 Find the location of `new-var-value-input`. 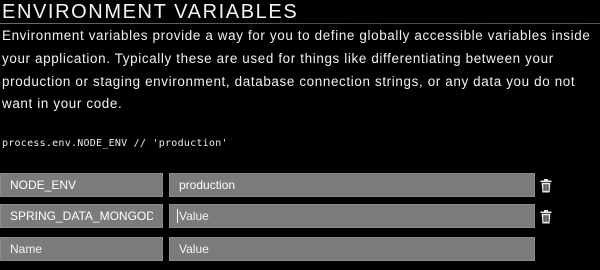

new-var-value-input is located at coordinates (352, 249).